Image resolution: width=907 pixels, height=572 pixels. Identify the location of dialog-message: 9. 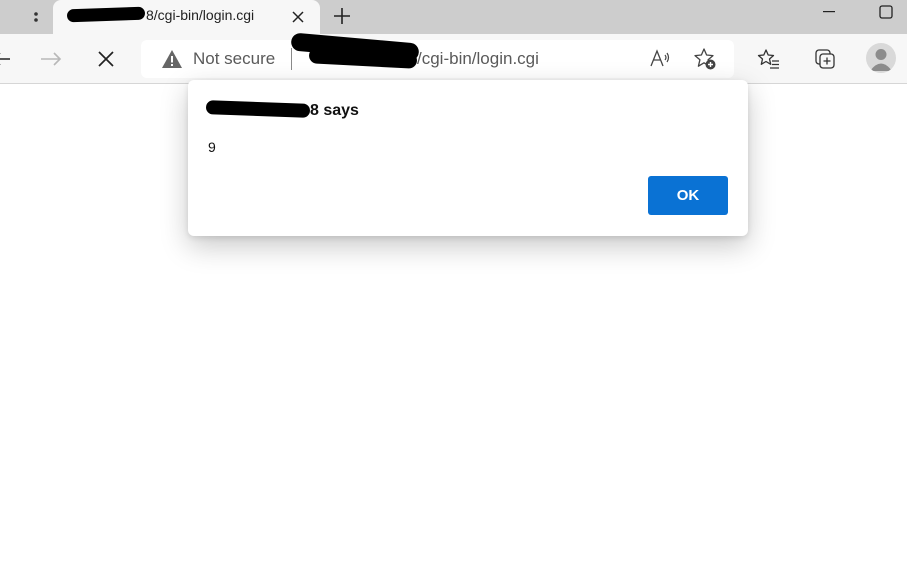
(212, 147).